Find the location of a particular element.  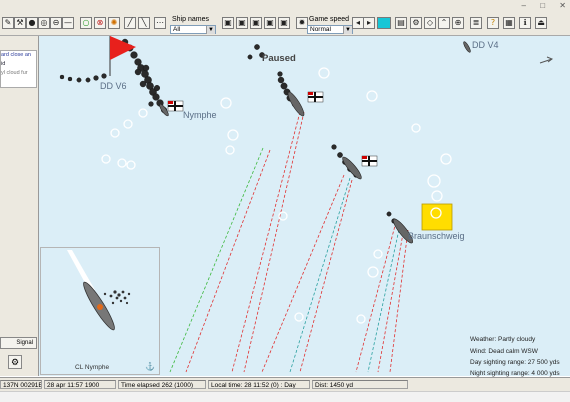

tool-icon: ⚒ is located at coordinates (20, 23).